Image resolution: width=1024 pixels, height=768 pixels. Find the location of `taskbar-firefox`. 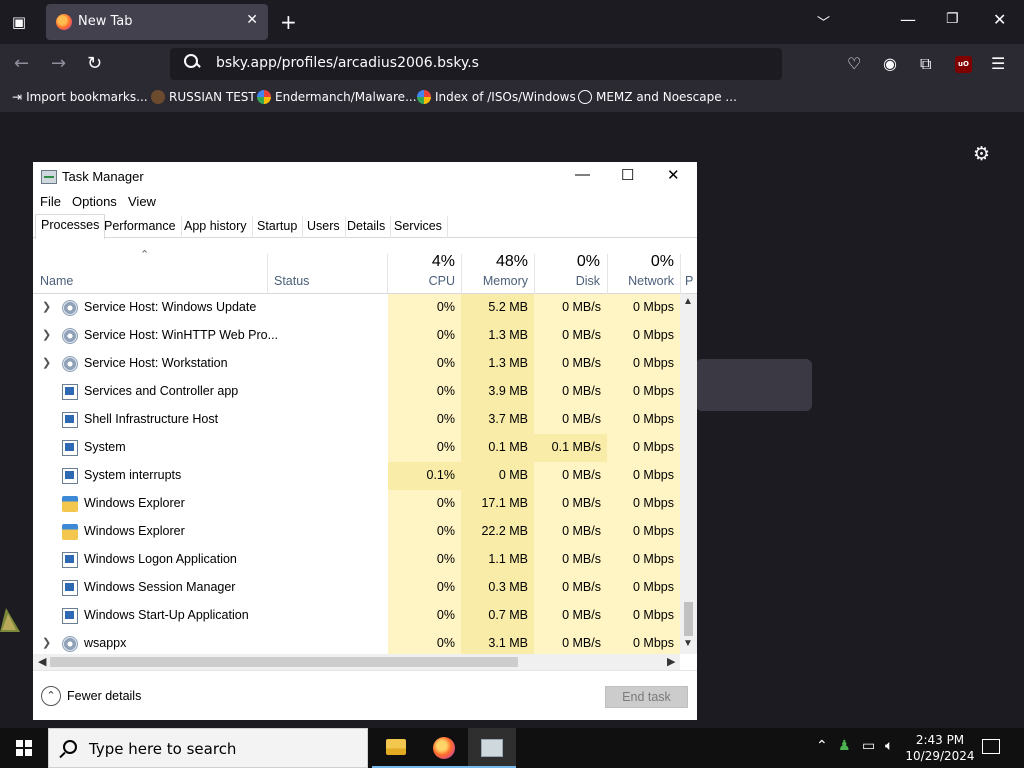

taskbar-firefox is located at coordinates (444, 748).